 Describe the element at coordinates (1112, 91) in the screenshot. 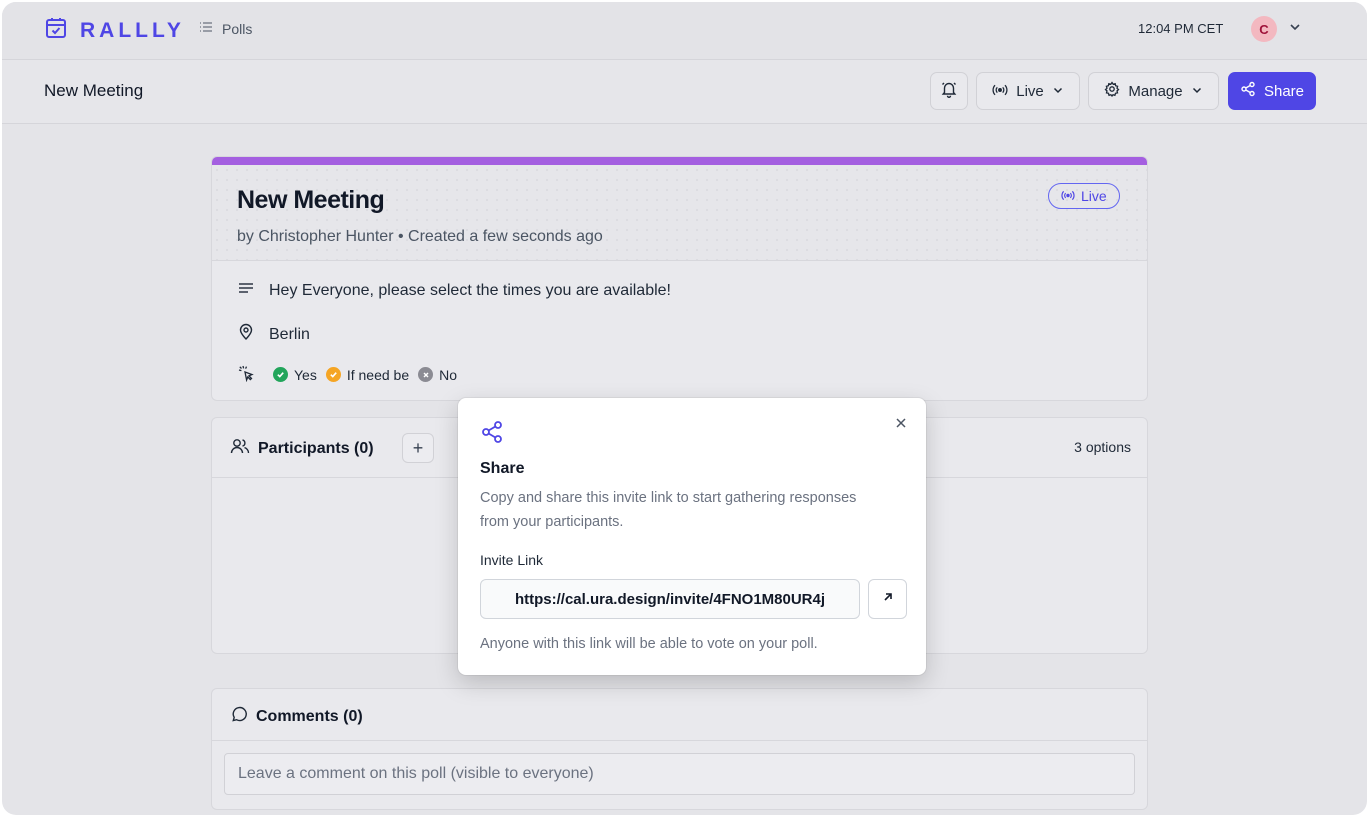

I see `gear-icon` at that location.